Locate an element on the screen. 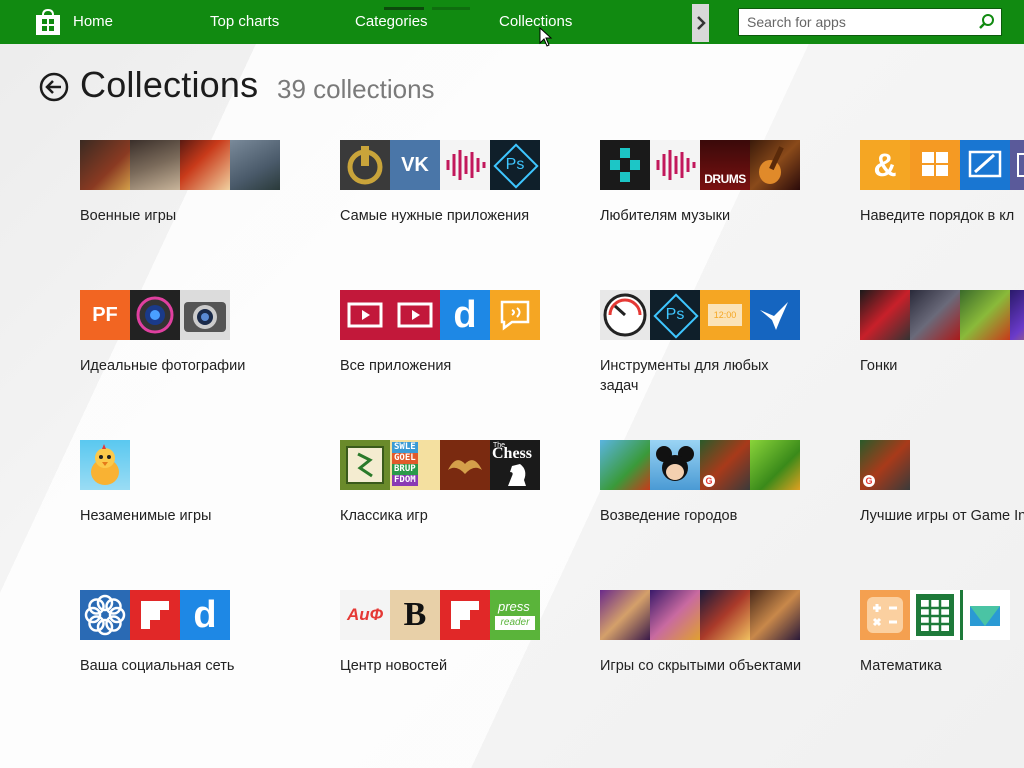 This screenshot has height=768, width=1024. collection-news: АиФ B press reader Центр новостей is located at coordinates (465, 633).